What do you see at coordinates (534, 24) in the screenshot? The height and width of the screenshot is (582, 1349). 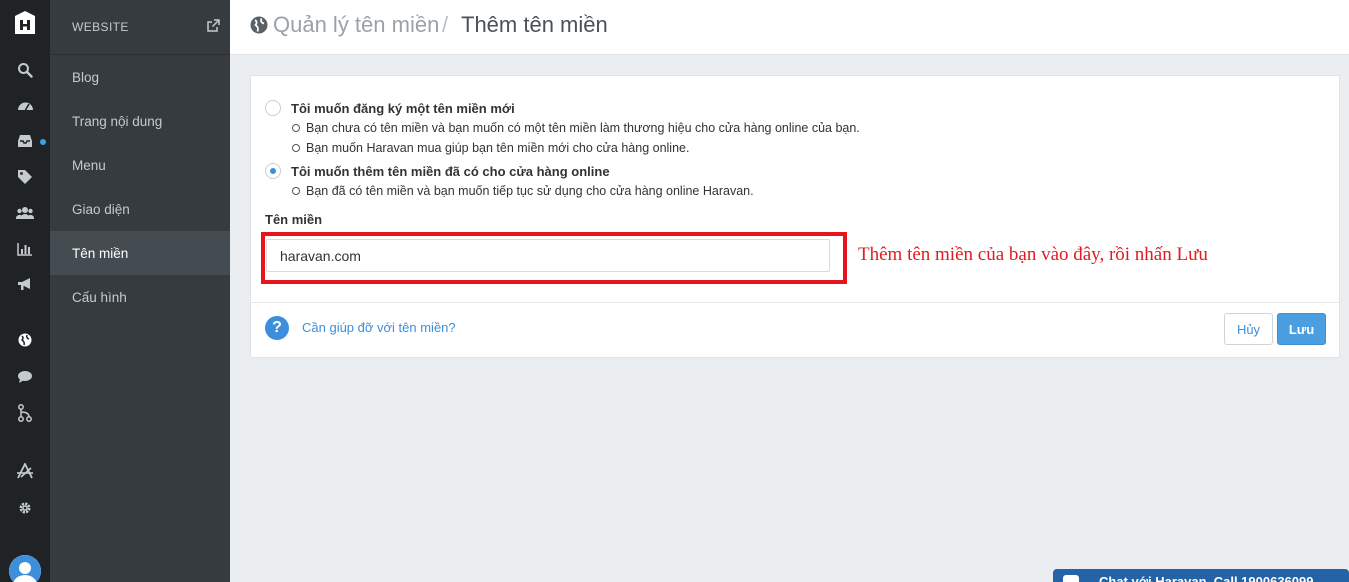 I see `page-title: Thêm tên miền` at bounding box center [534, 24].